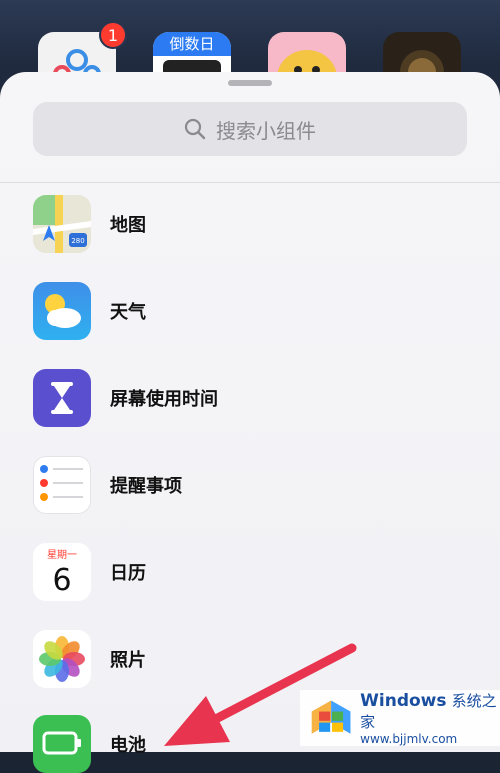 This screenshot has width=500, height=773. I want to click on sheet-grabber, so click(250, 83).